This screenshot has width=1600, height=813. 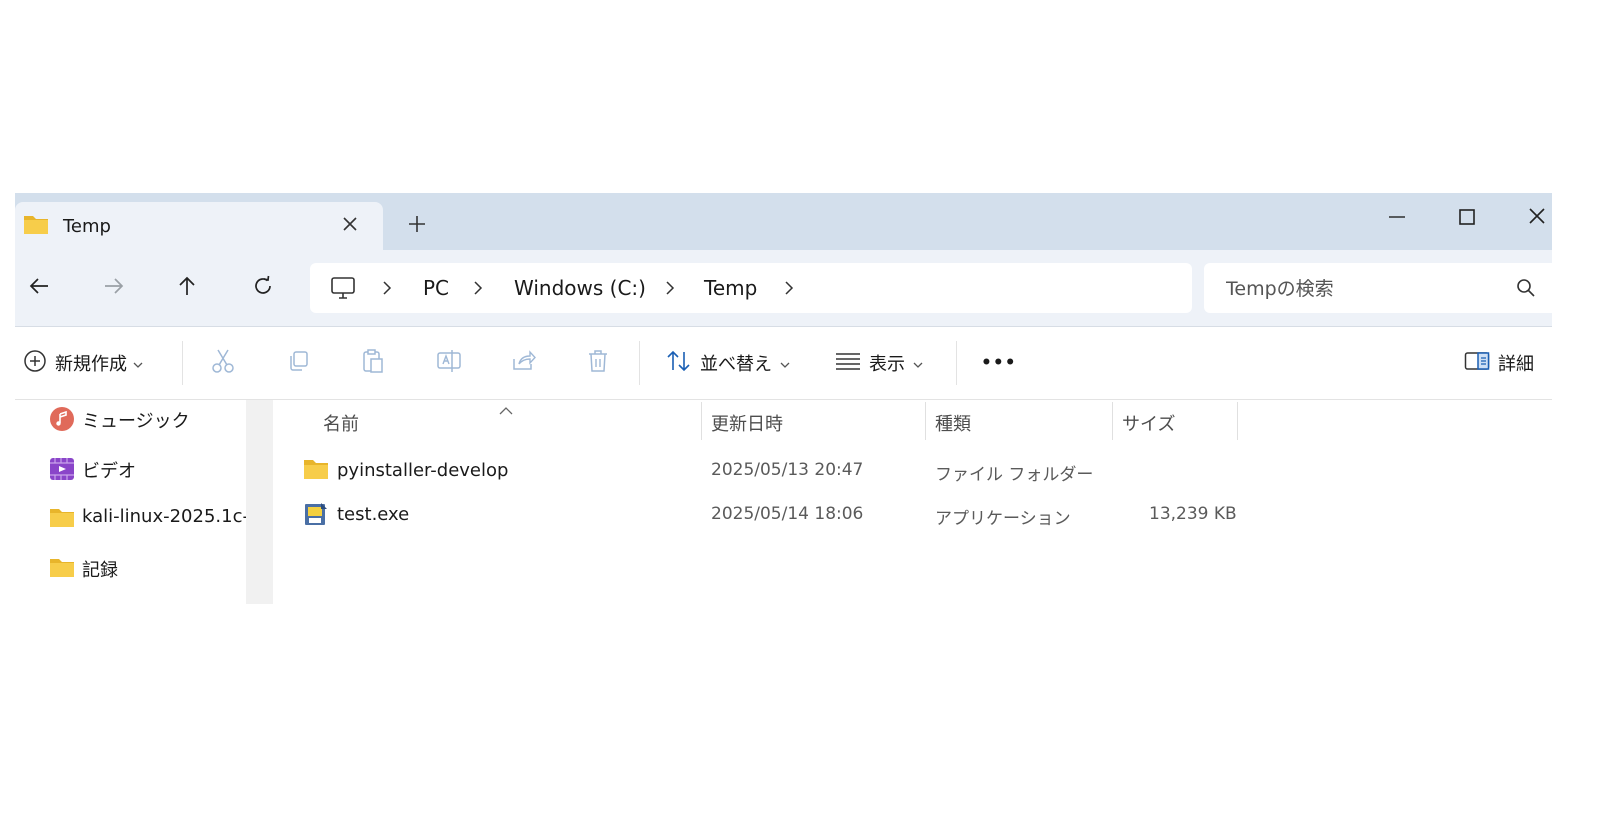 I want to click on sidebar-item-label: ビデオ, so click(x=109, y=471).